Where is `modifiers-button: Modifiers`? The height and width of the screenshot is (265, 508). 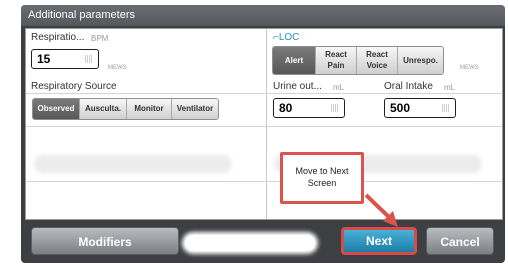 modifiers-button: Modifiers is located at coordinates (105, 241).